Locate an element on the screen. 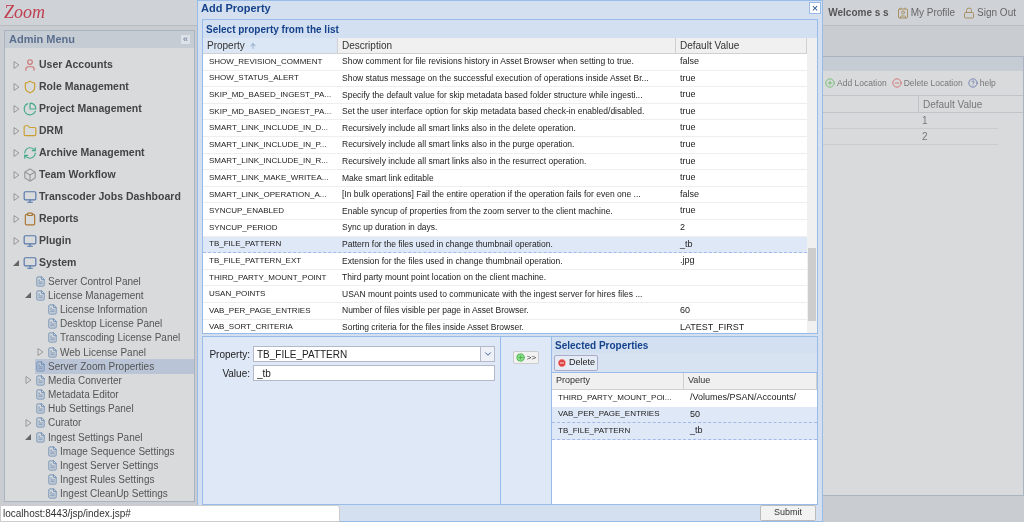 Image resolution: width=1024 pixels, height=522 pixels. property-dropdown: TB_FILE_PATTERN is located at coordinates (374, 354).